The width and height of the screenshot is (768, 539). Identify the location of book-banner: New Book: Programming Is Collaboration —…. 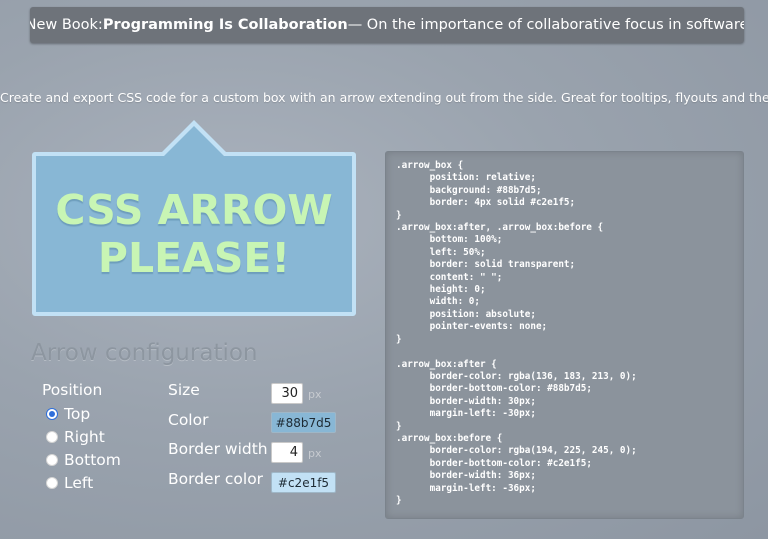
(387, 25).